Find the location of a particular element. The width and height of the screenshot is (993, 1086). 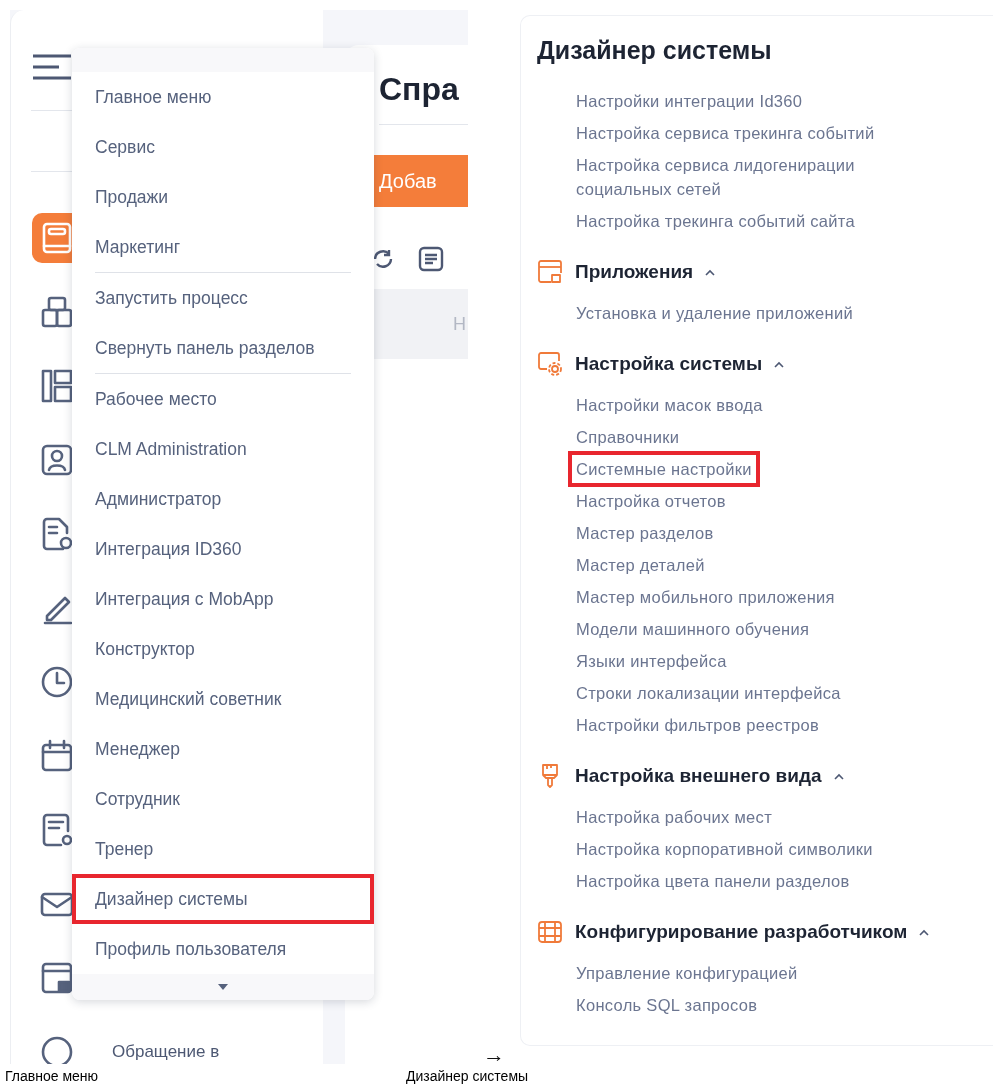

settings-link: Справочники is located at coordinates (628, 436).